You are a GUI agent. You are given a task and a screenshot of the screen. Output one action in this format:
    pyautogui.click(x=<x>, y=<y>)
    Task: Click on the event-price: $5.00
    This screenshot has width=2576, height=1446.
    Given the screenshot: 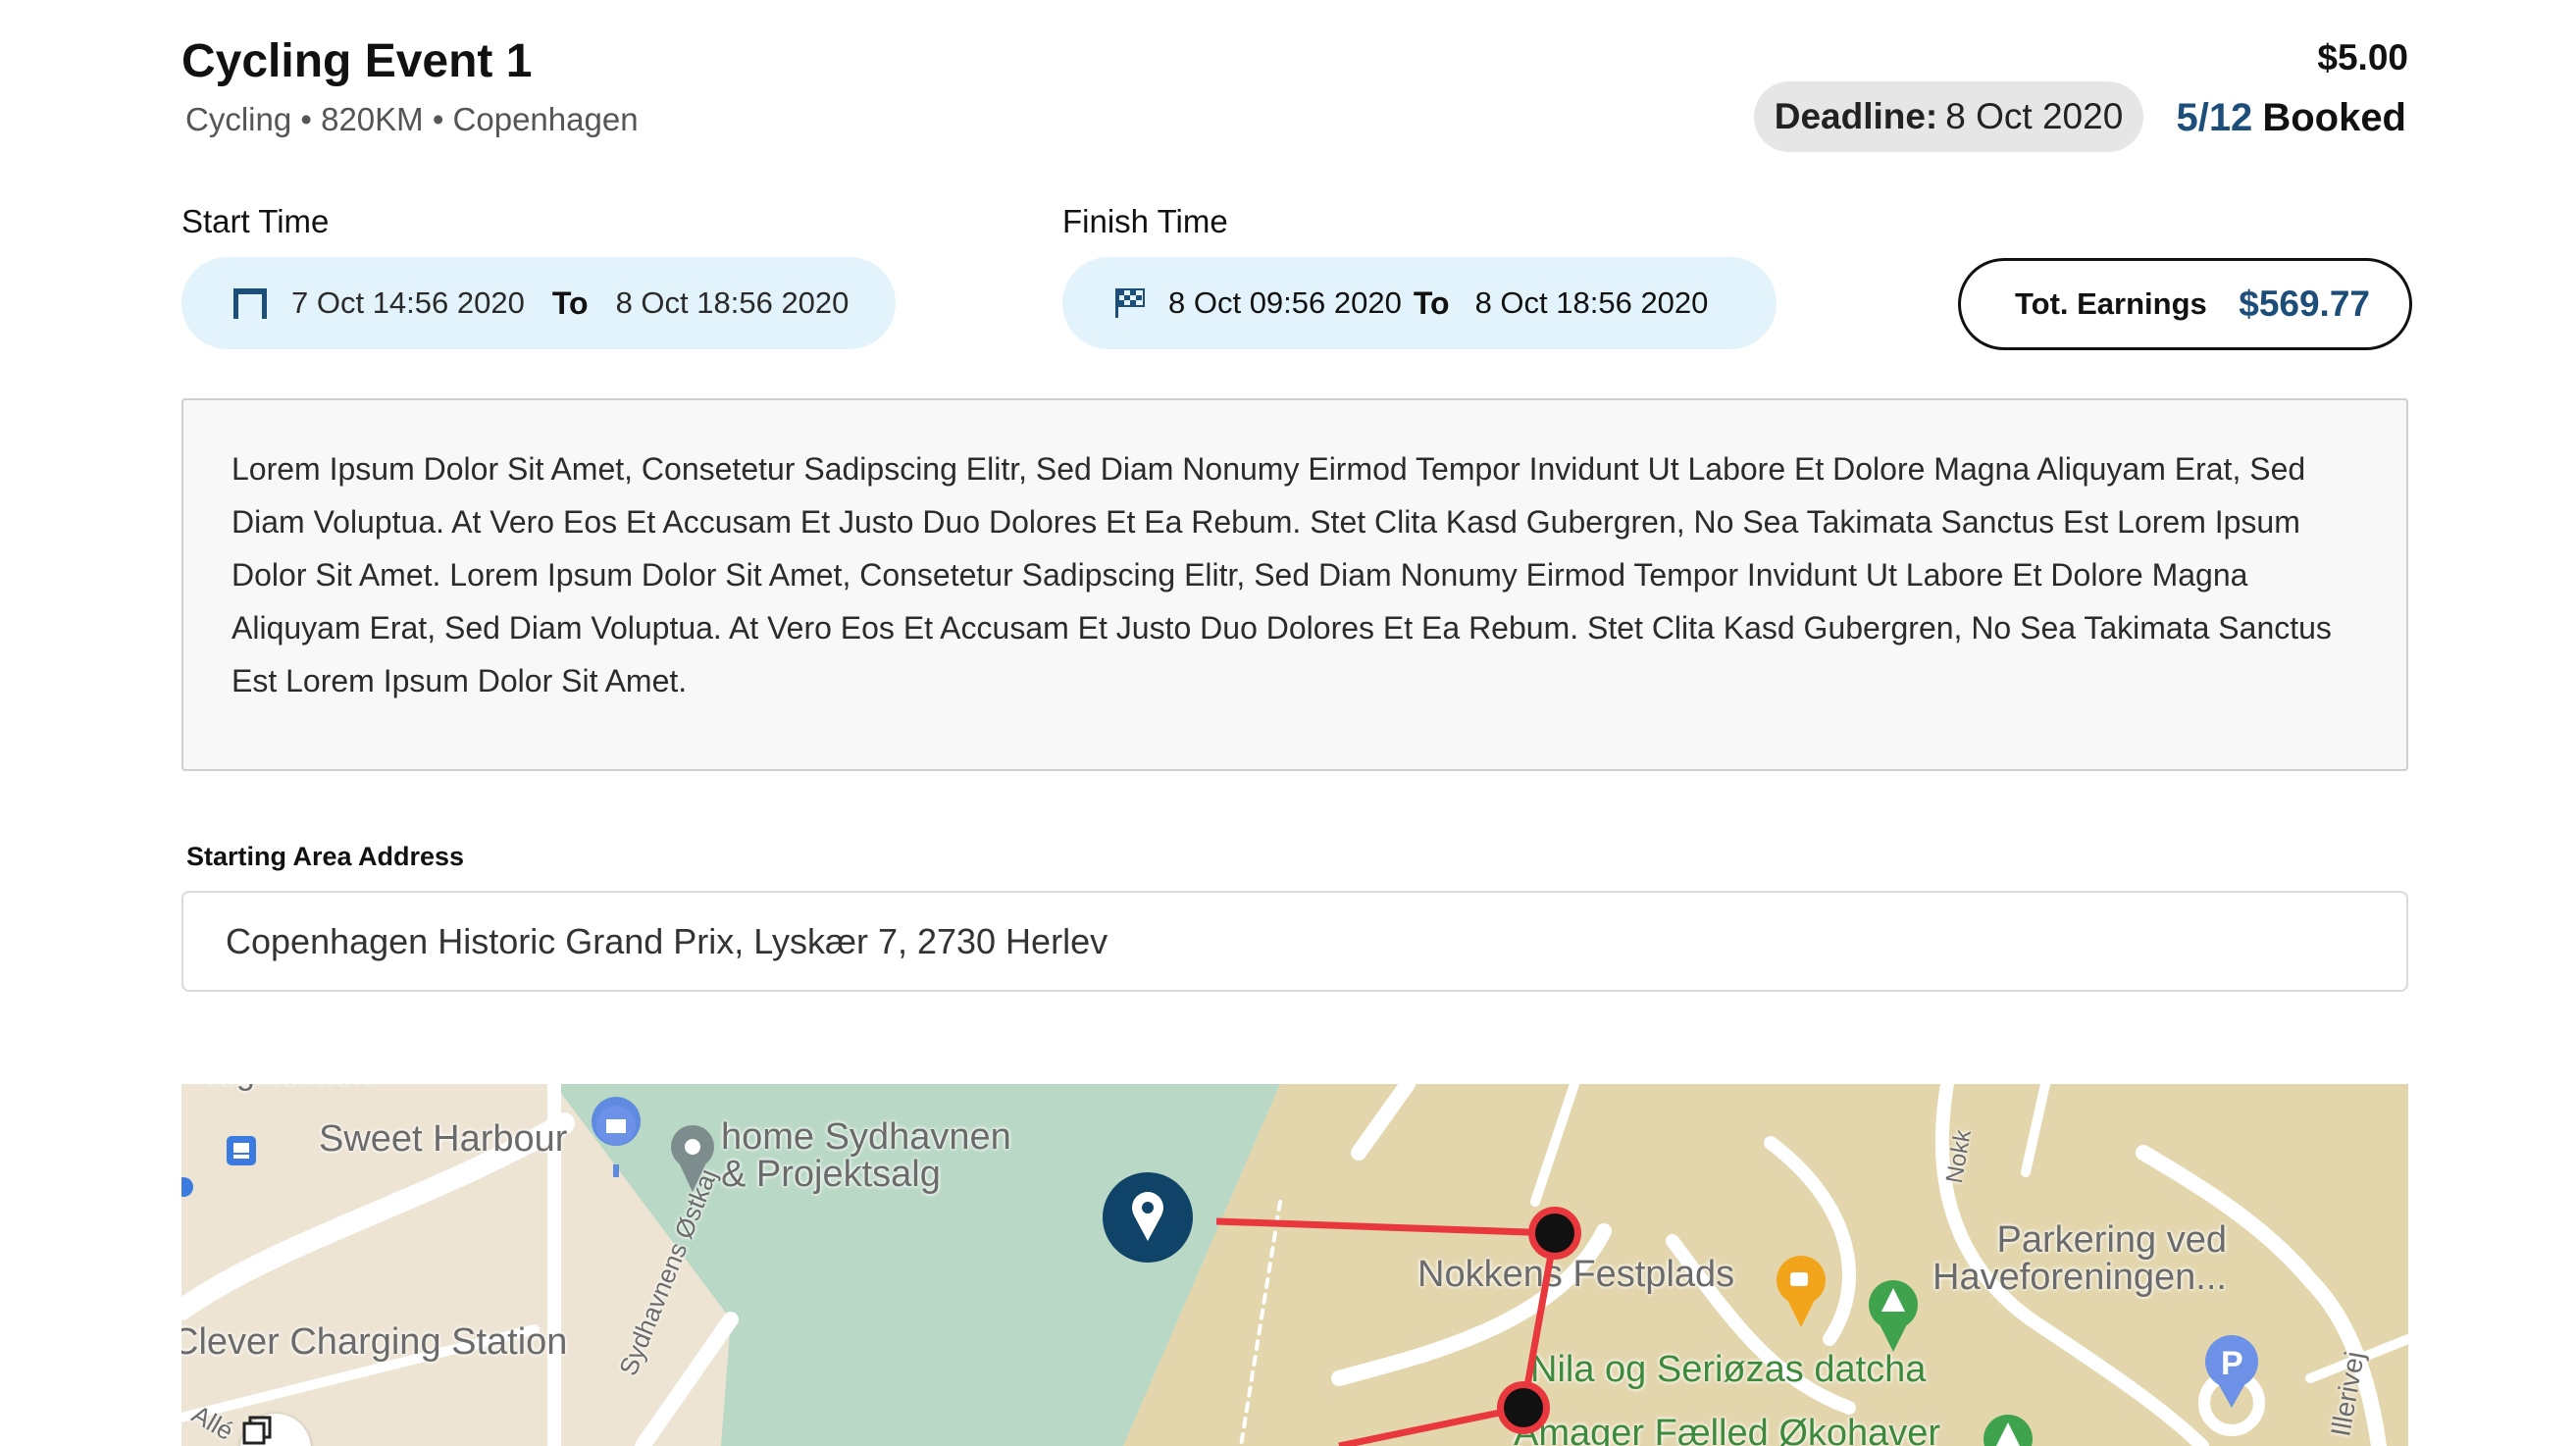 What is the action you would take?
    pyautogui.click(x=2362, y=57)
    